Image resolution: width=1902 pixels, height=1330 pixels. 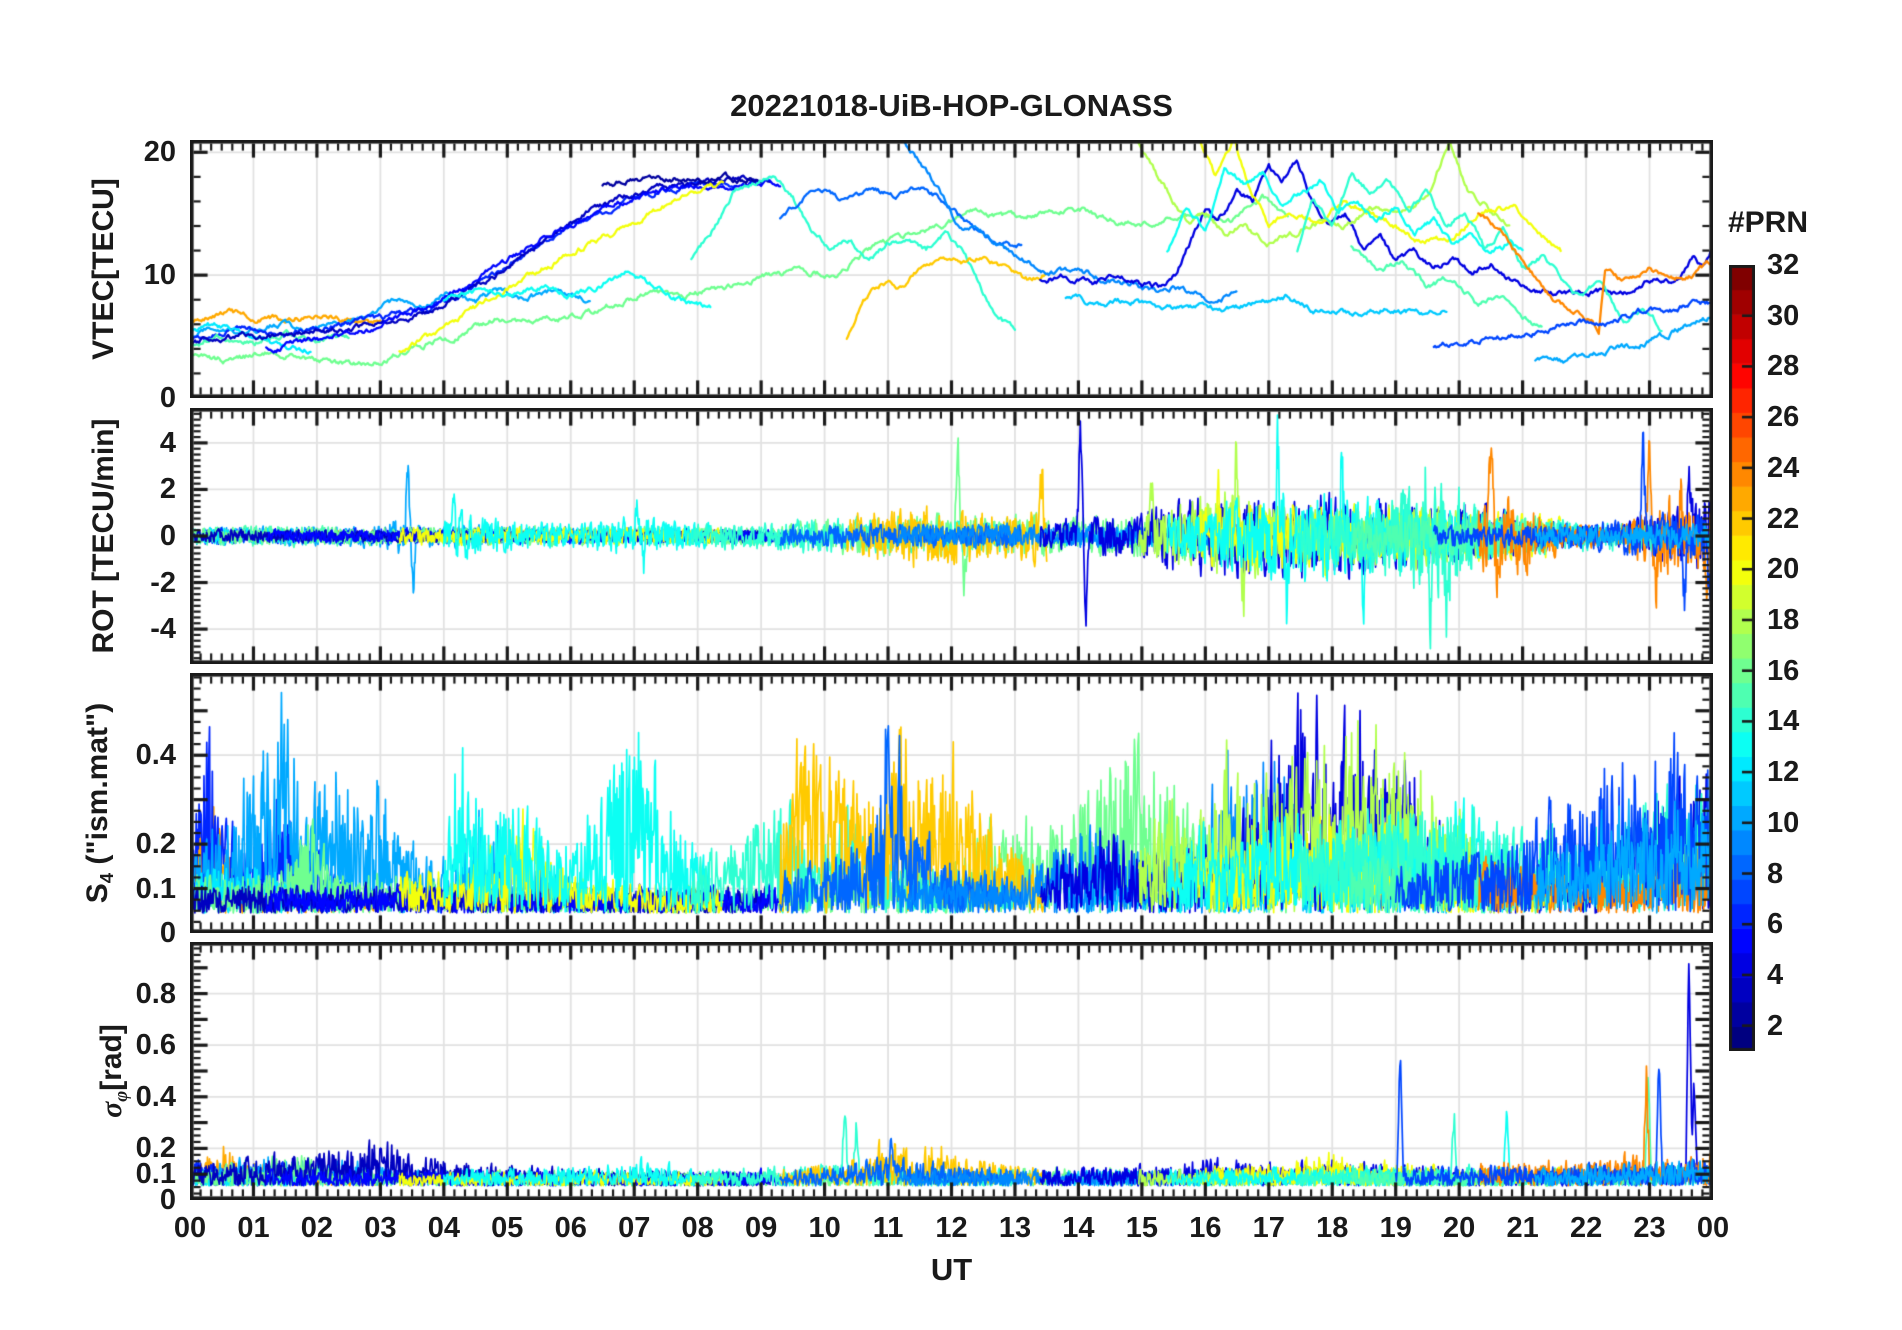 I want to click on y-axis-label-sigmaphi: σφ[rad], so click(x=113, y=1071).